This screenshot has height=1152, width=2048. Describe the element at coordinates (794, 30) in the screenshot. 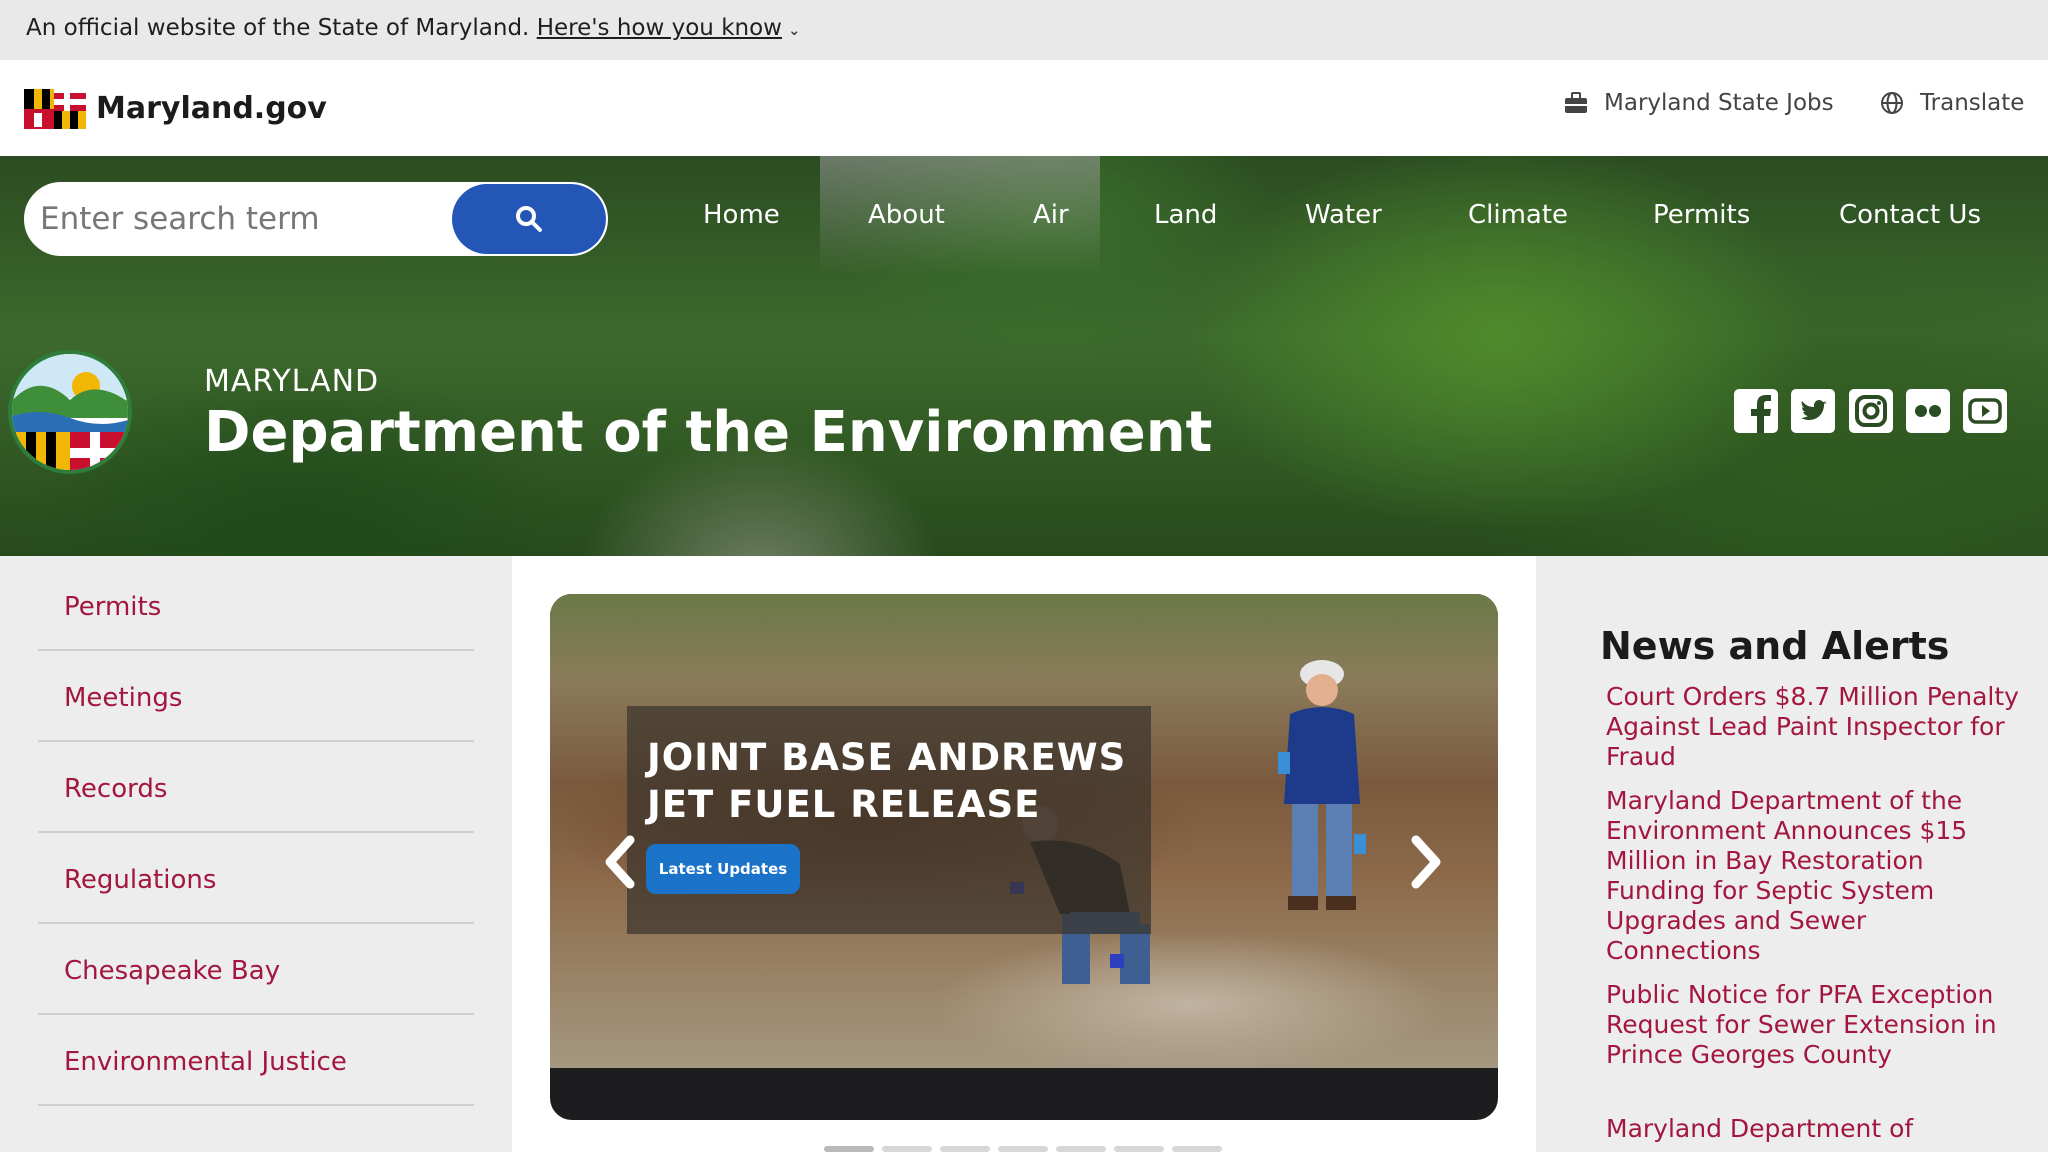

I see `chevron-down-icon: ⌄` at that location.